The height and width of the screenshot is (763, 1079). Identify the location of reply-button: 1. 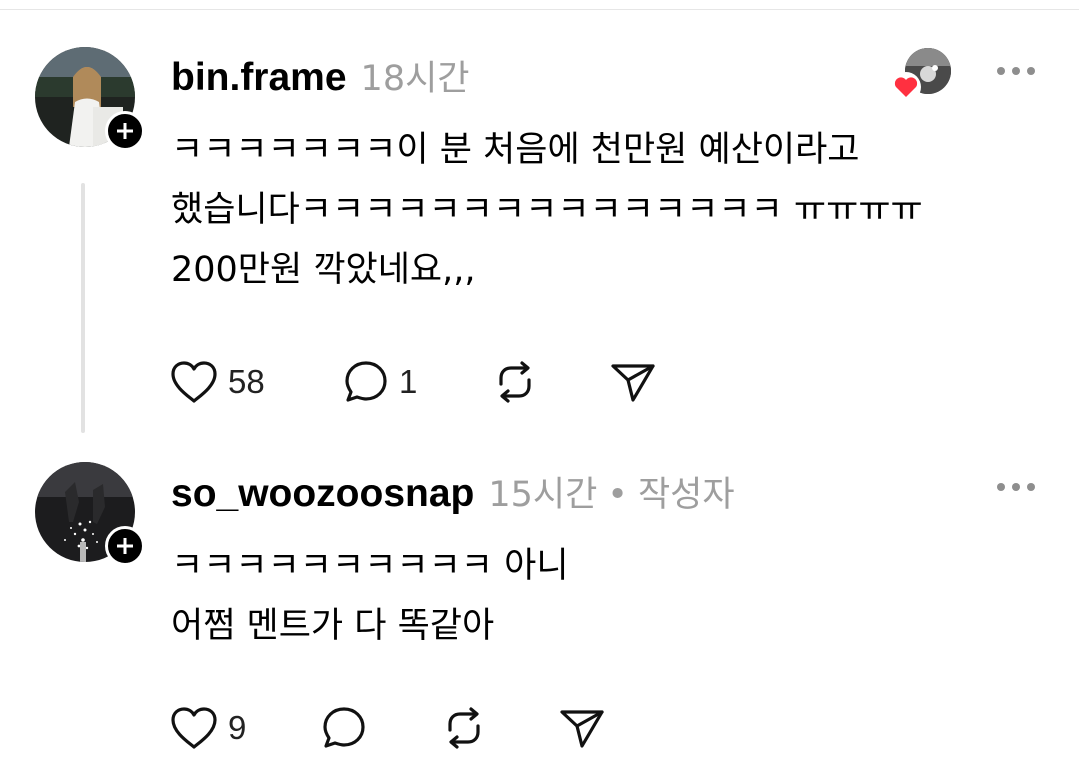
(379, 382).